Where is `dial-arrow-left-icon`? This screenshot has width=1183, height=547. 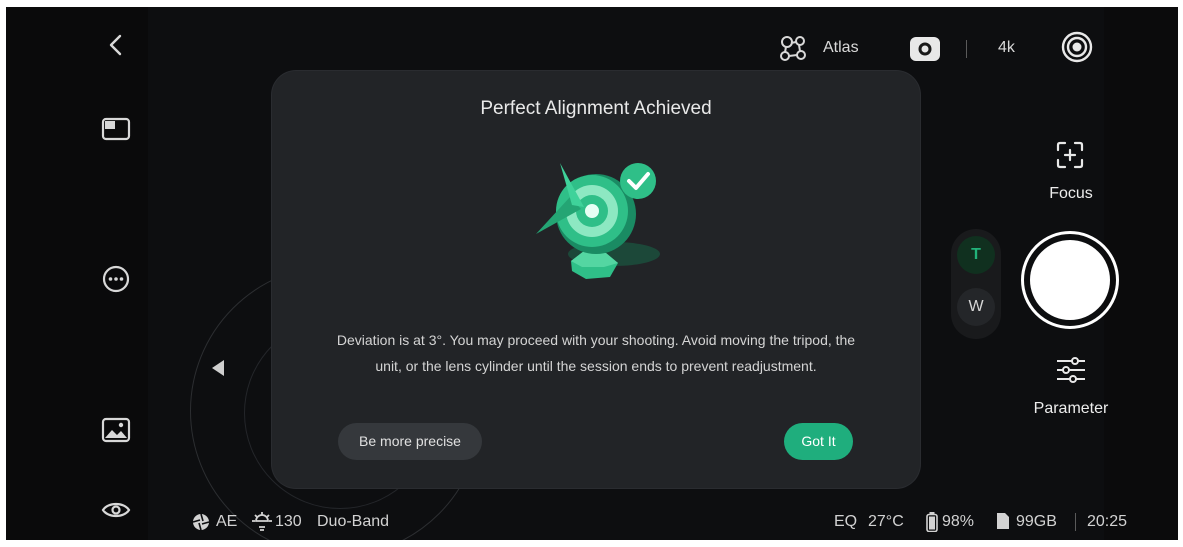
dial-arrow-left-icon is located at coordinates (218, 368).